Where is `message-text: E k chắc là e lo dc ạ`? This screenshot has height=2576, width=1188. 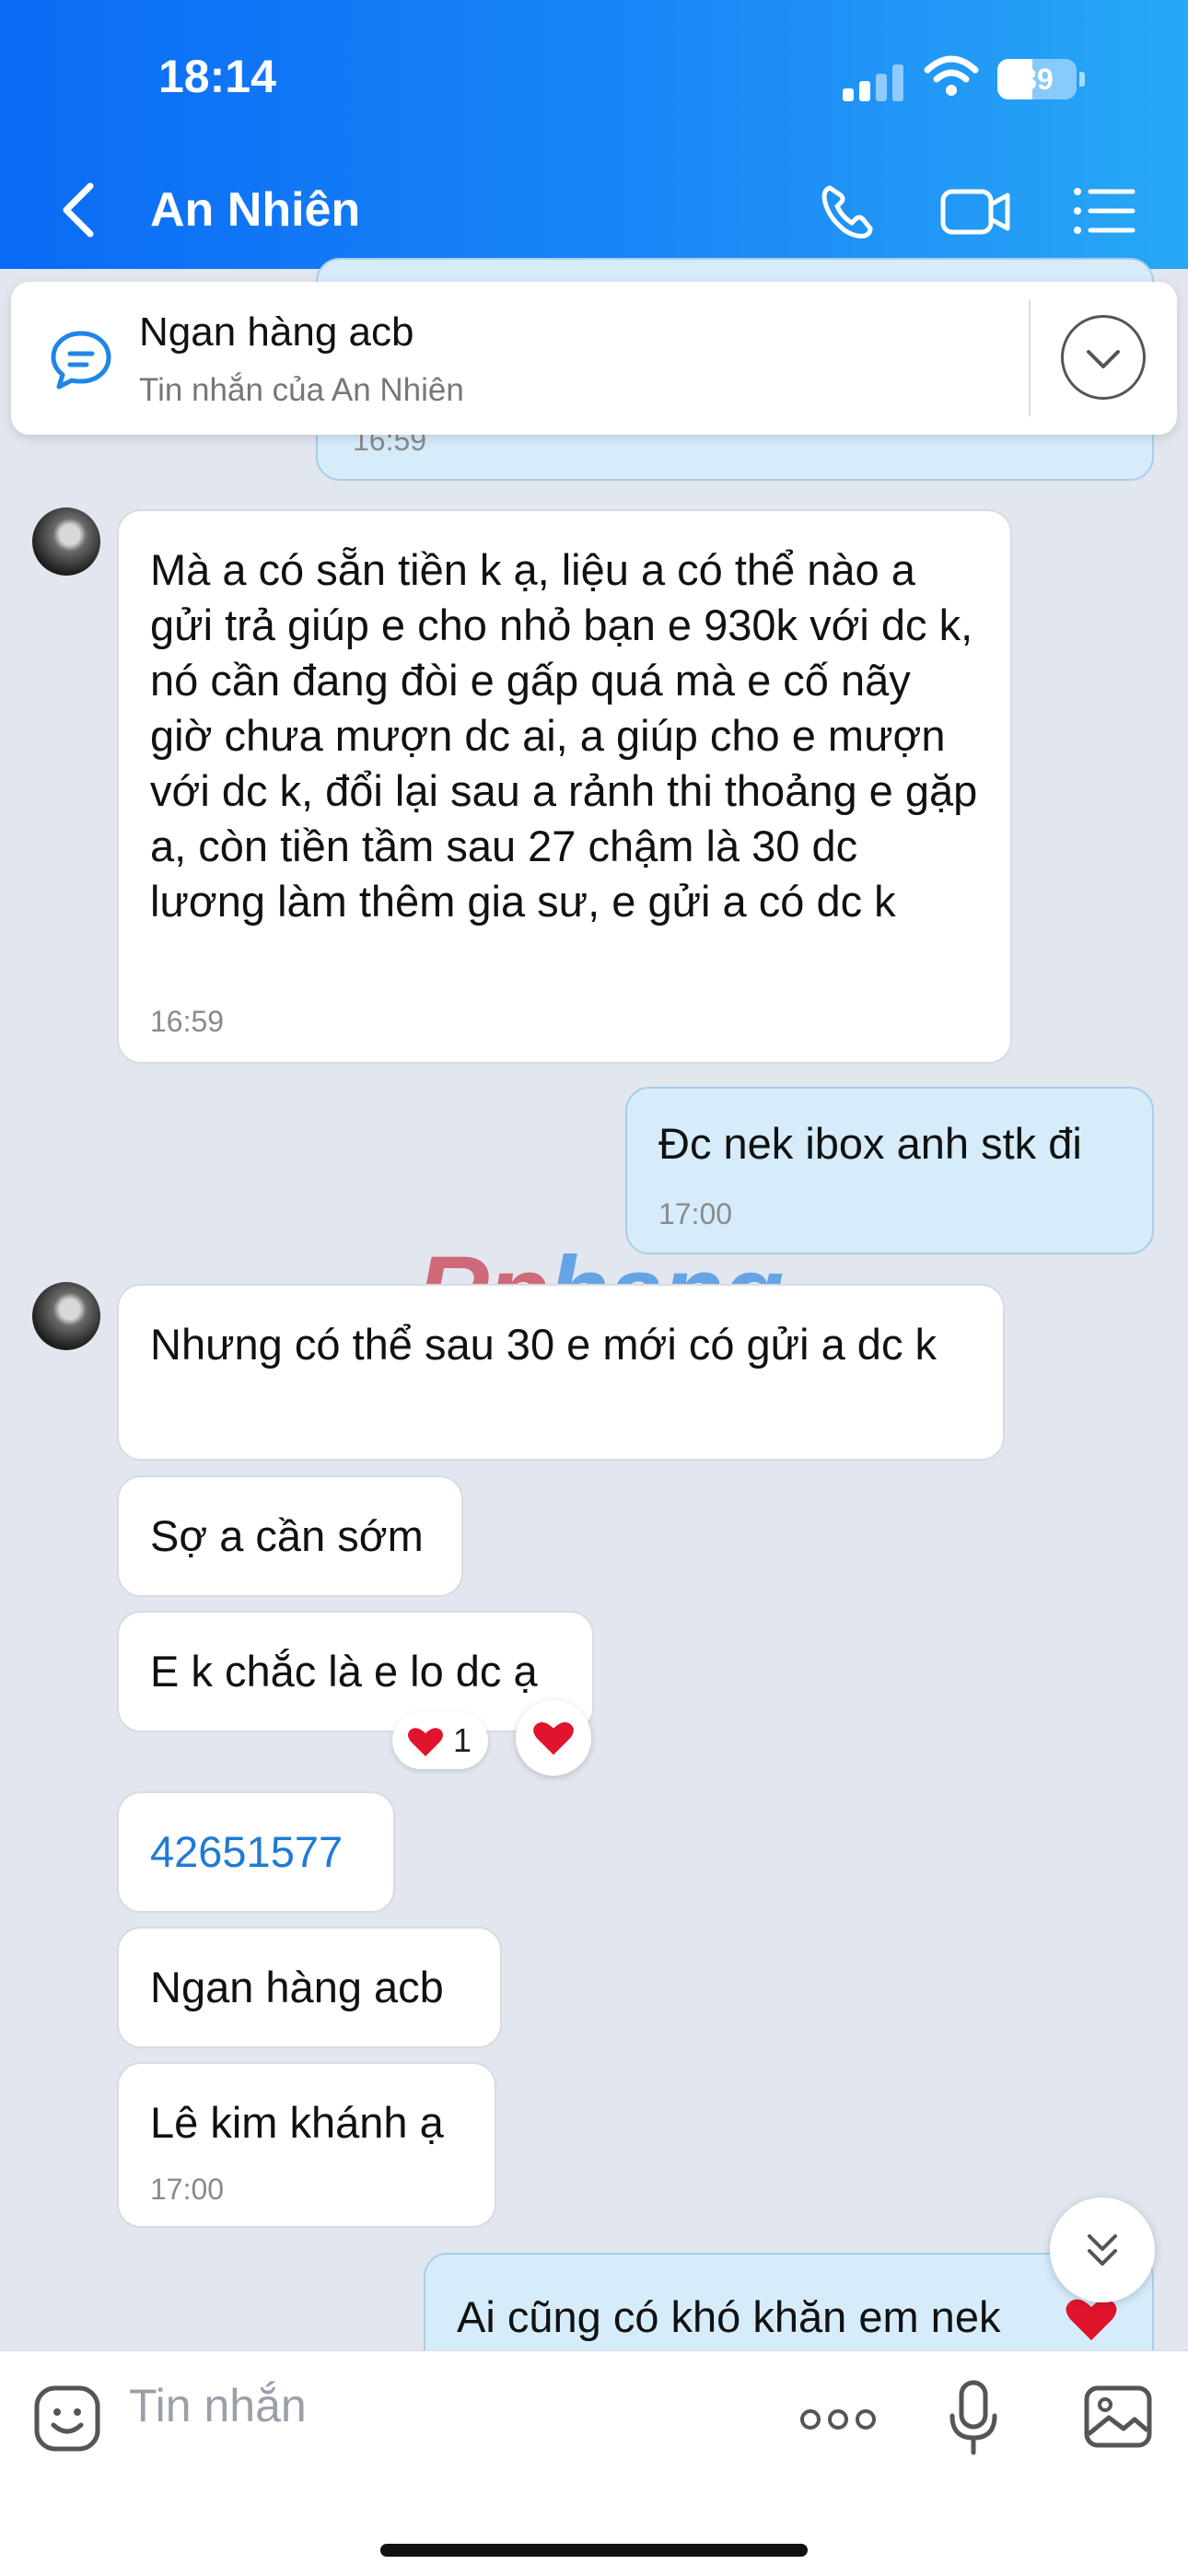
message-text: E k chắc là e lo dc ạ is located at coordinates (344, 1671).